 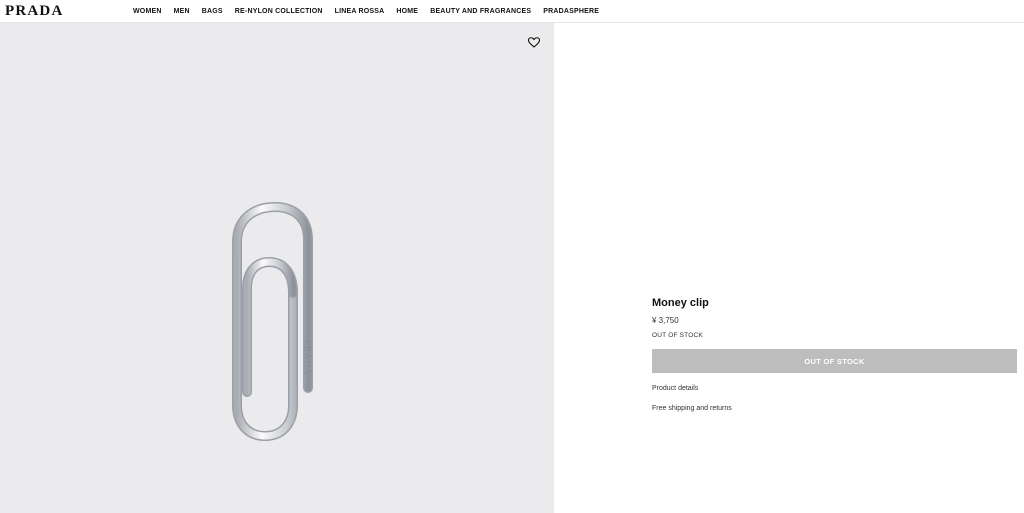 What do you see at coordinates (534, 42) in the screenshot?
I see `heart-outline-icon` at bounding box center [534, 42].